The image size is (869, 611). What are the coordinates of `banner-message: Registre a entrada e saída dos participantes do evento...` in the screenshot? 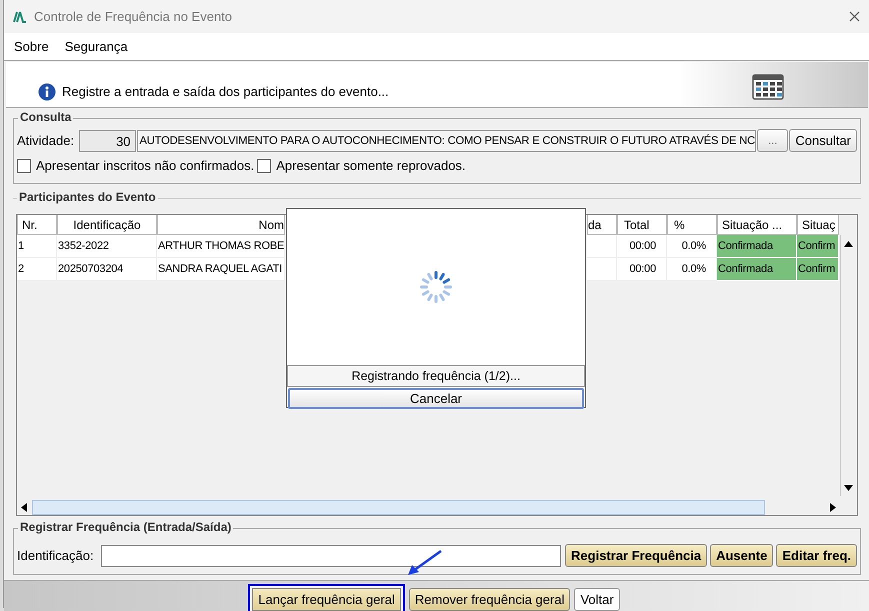 It's located at (225, 92).